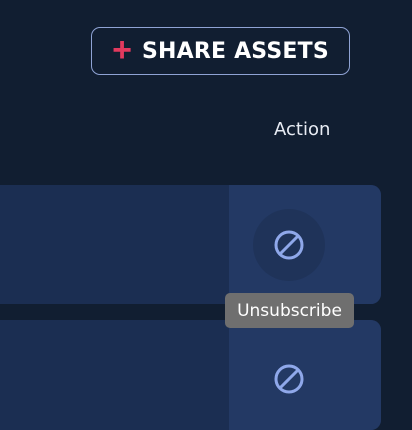 The image size is (412, 430). I want to click on share-assets-button: + SHARE ASSETS, so click(220, 51).